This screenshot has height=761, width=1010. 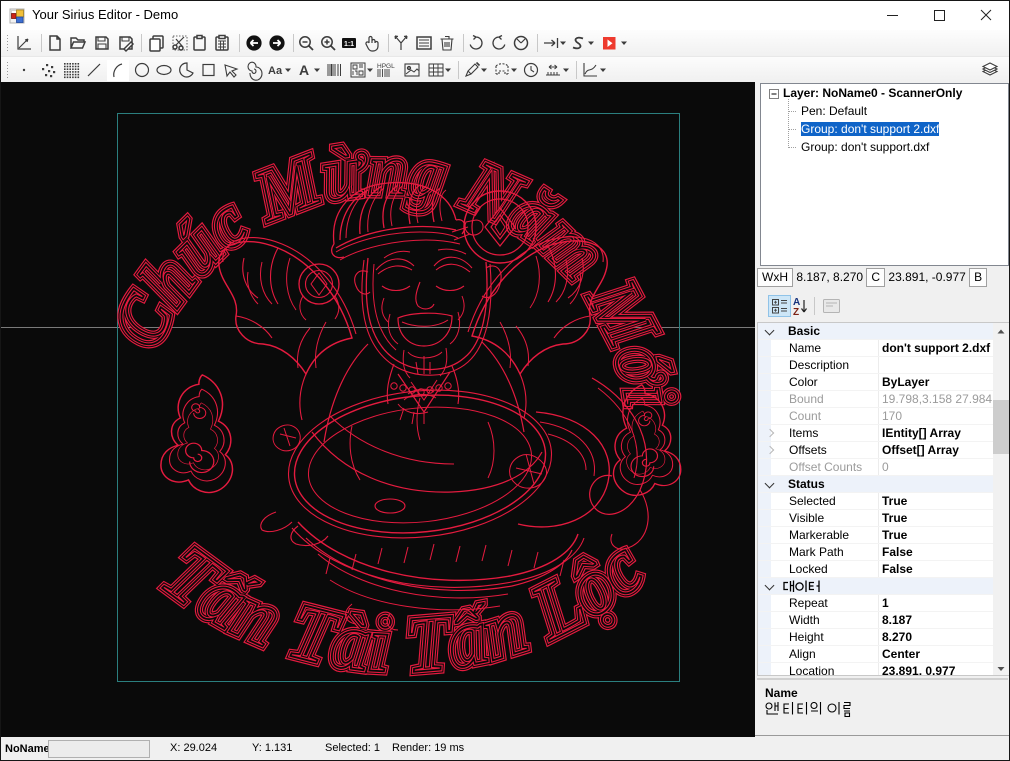 What do you see at coordinates (349, 44) in the screenshot?
I see `svg-text: 1:1` at bounding box center [349, 44].